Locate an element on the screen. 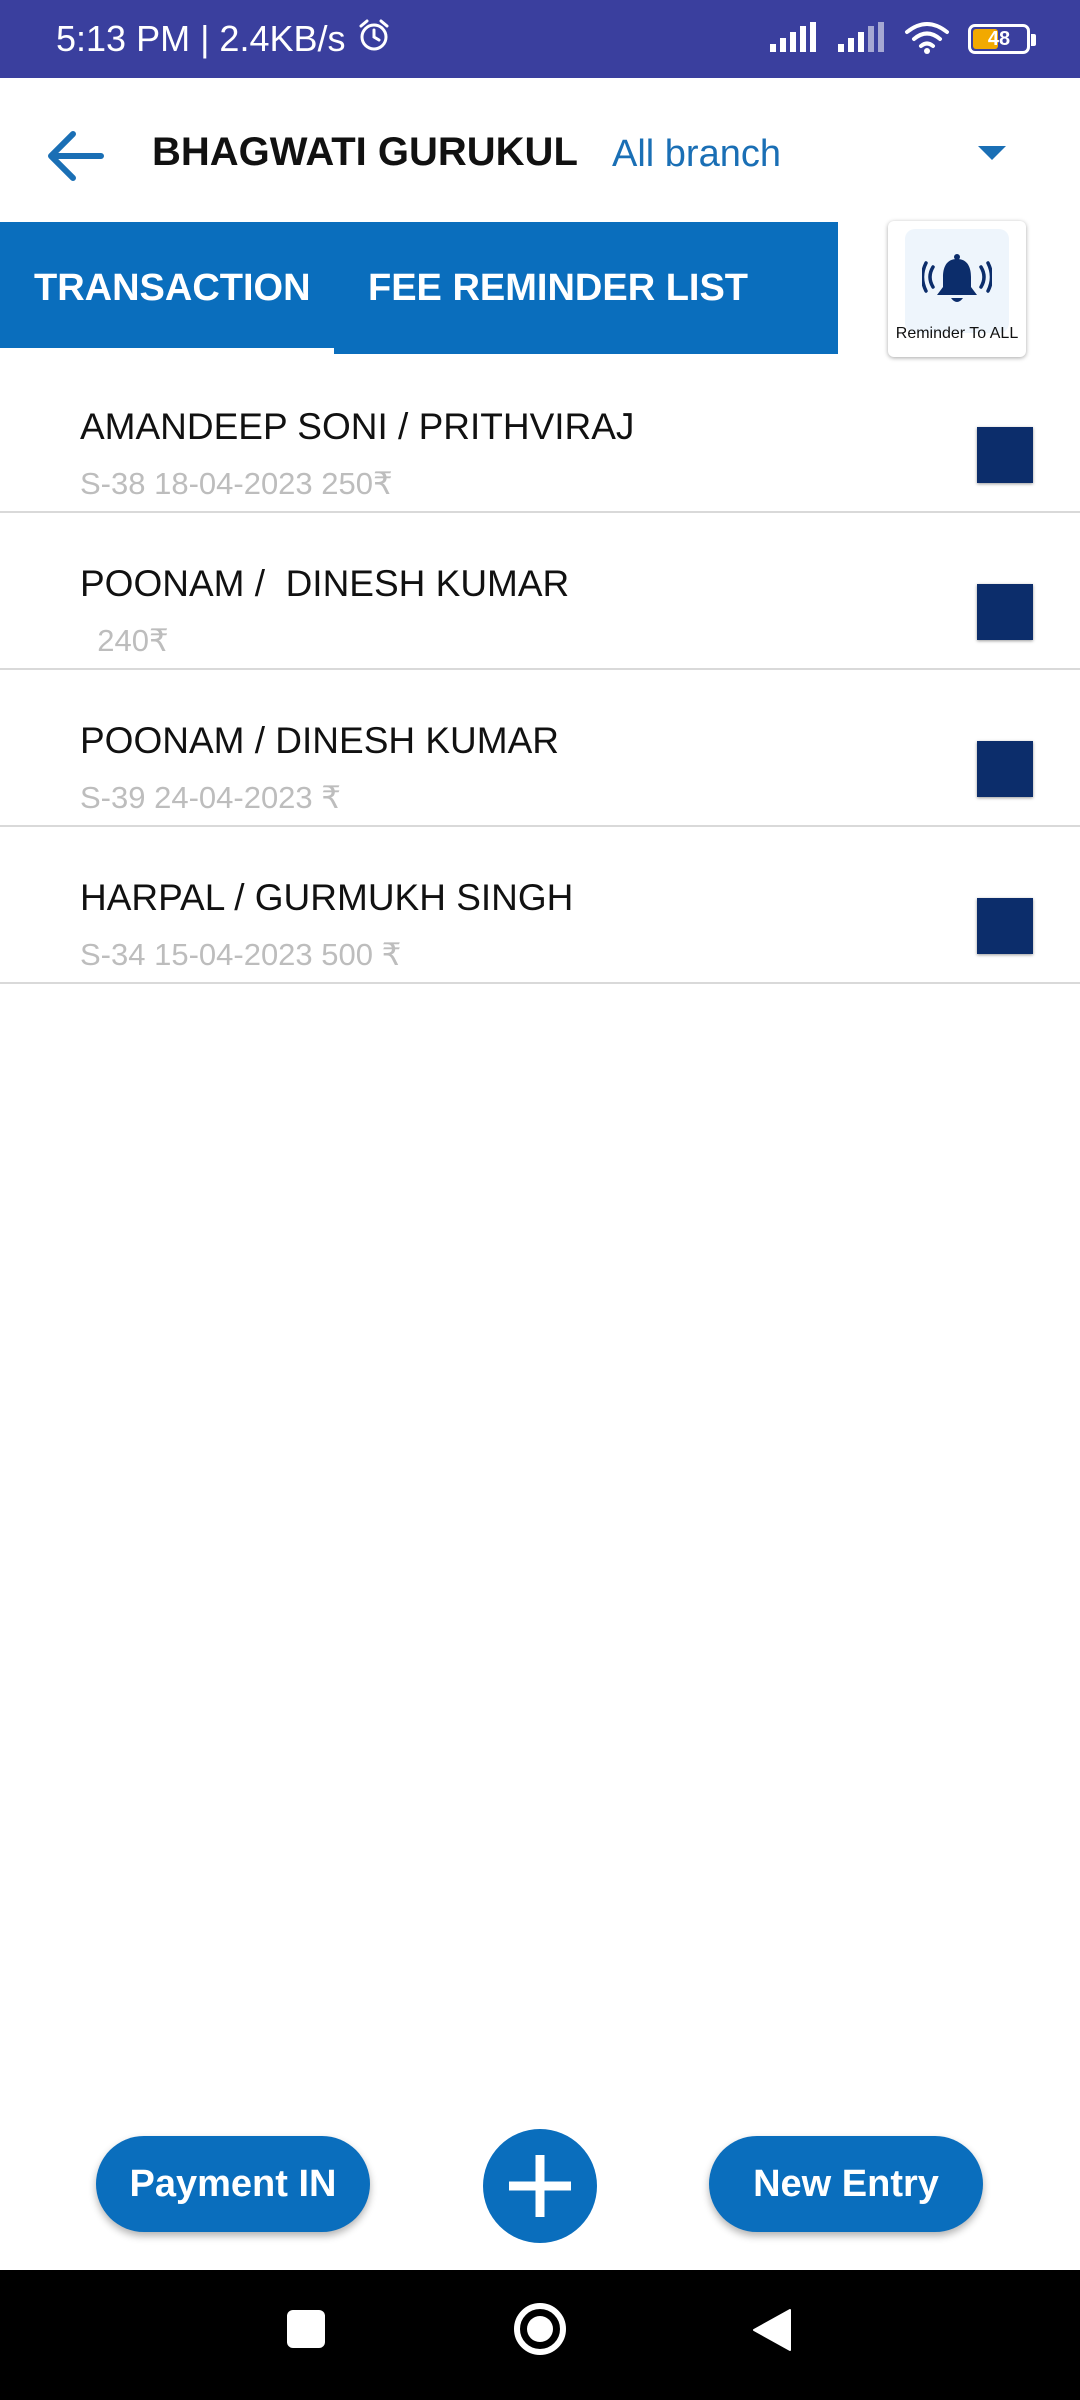 This screenshot has width=1080, height=2400. new-entry-button: New Entry is located at coordinates (846, 2184).